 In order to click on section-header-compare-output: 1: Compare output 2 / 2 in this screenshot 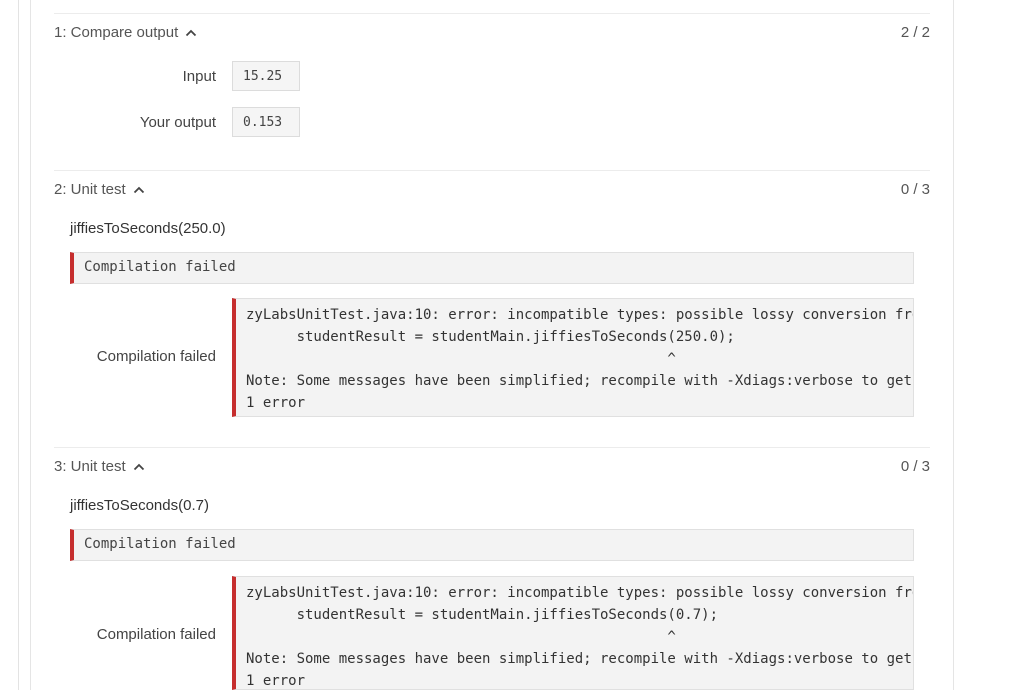, I will do `click(492, 35)`.